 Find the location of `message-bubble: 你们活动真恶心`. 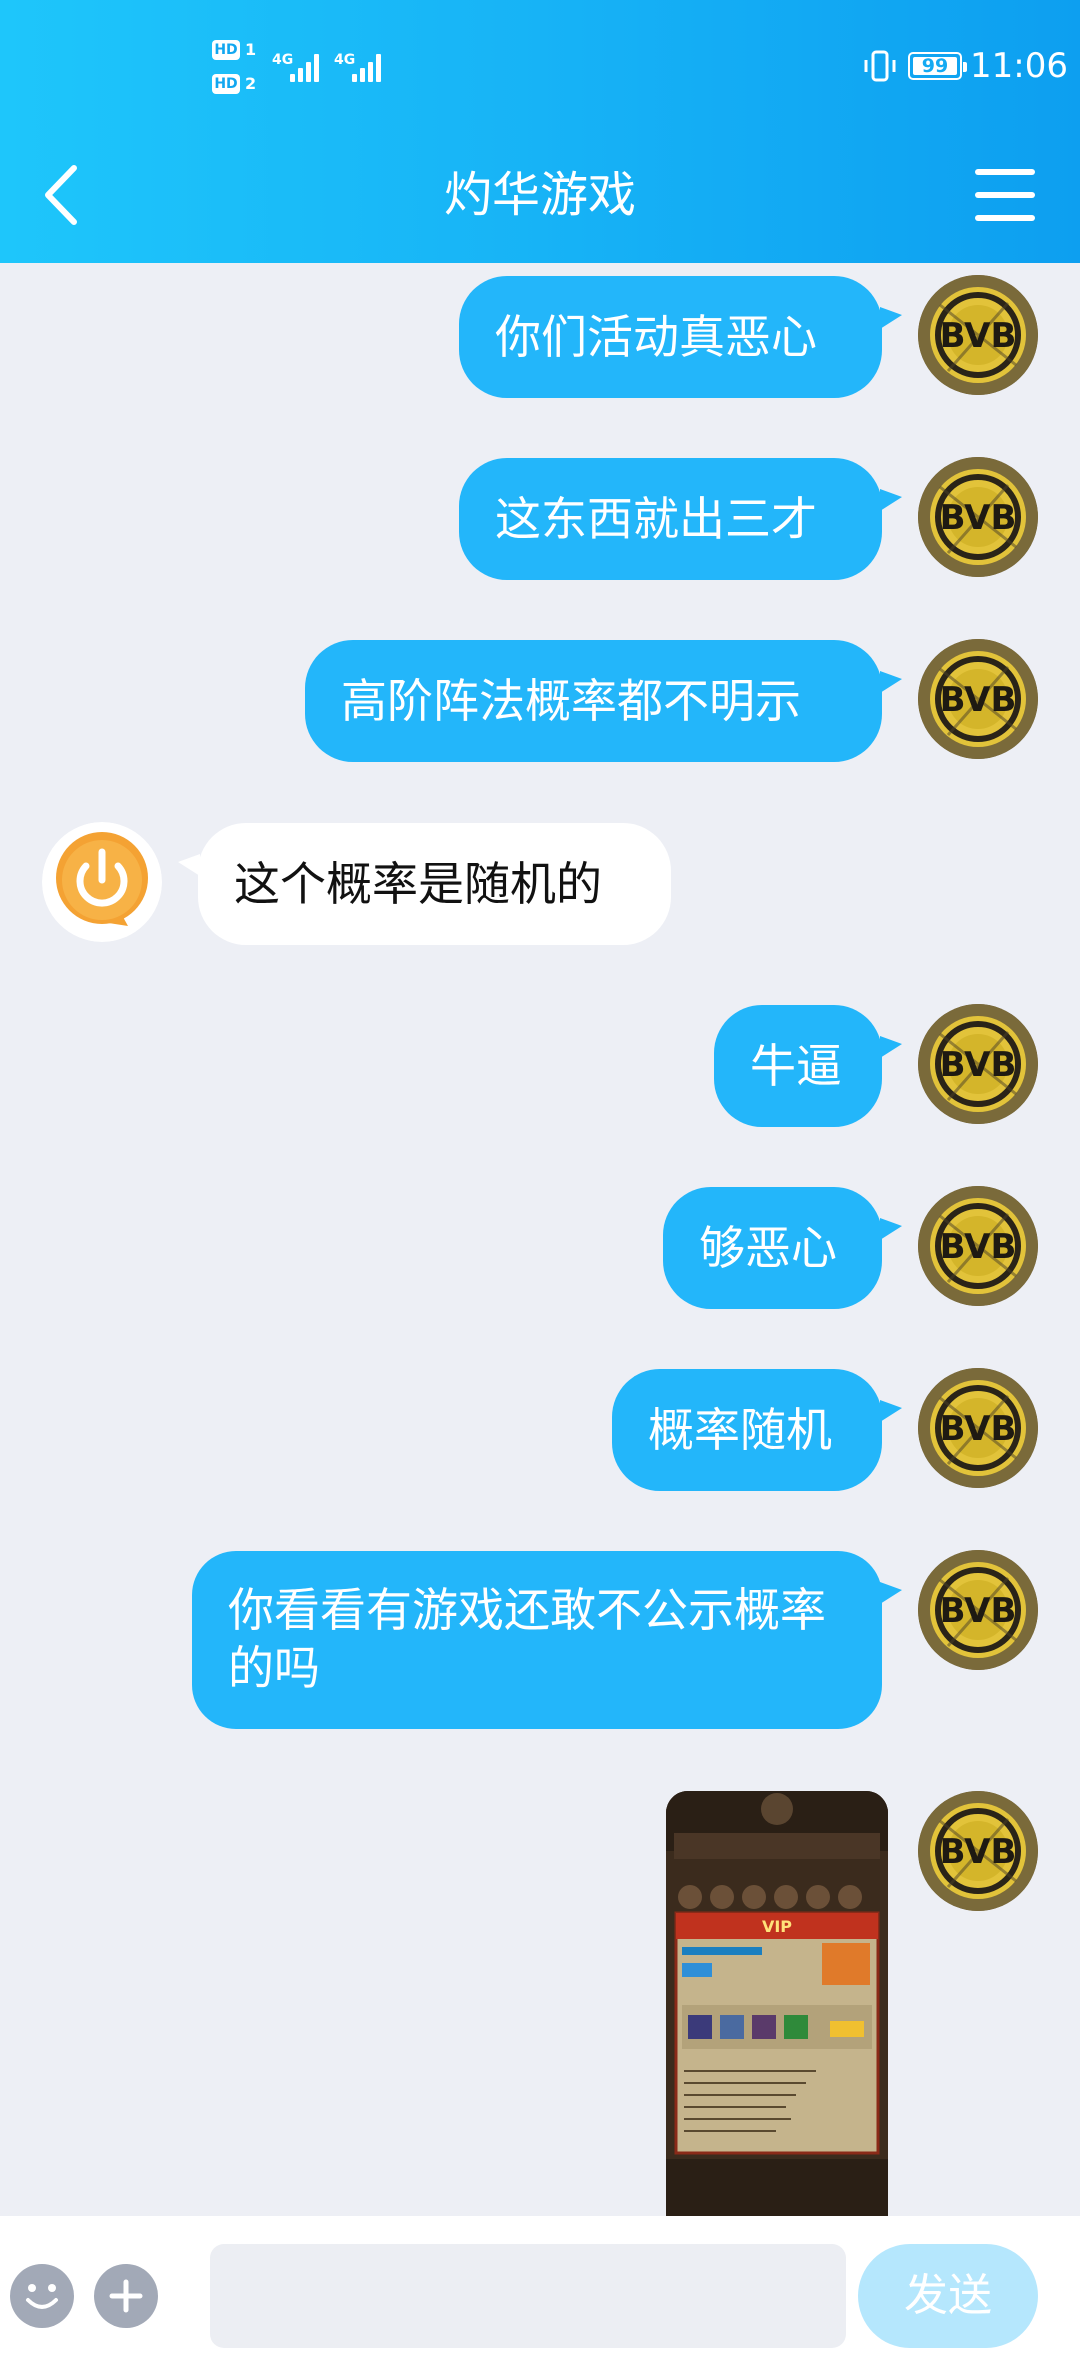

message-bubble: 你们活动真恶心 is located at coordinates (670, 337).